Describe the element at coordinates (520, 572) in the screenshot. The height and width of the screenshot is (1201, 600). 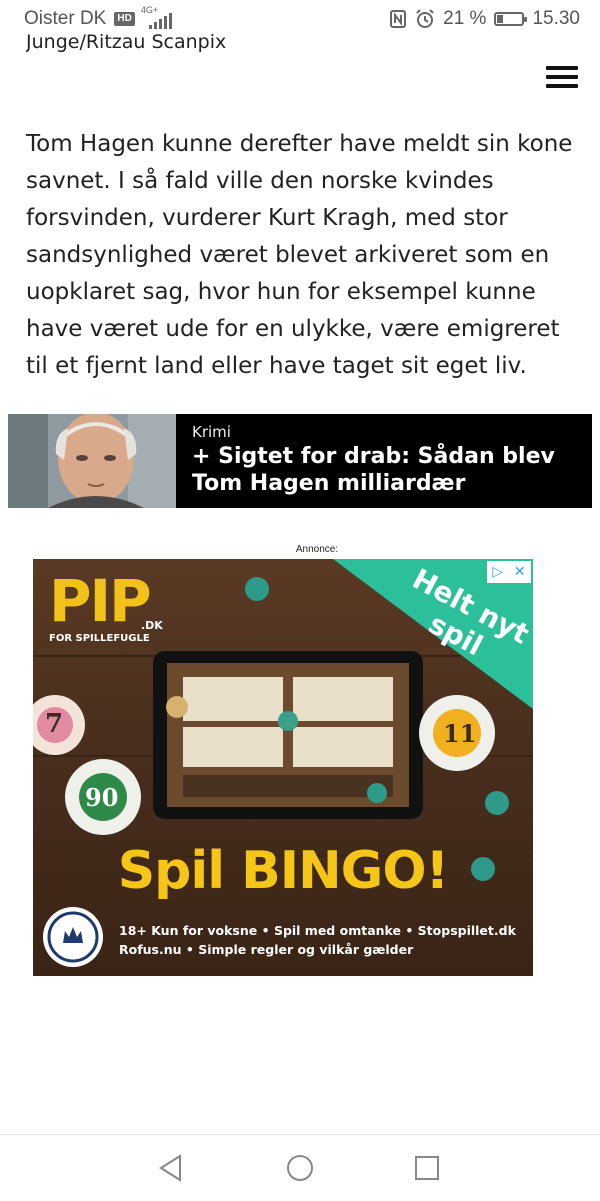
I see `ad-close-icon: ✕` at that location.